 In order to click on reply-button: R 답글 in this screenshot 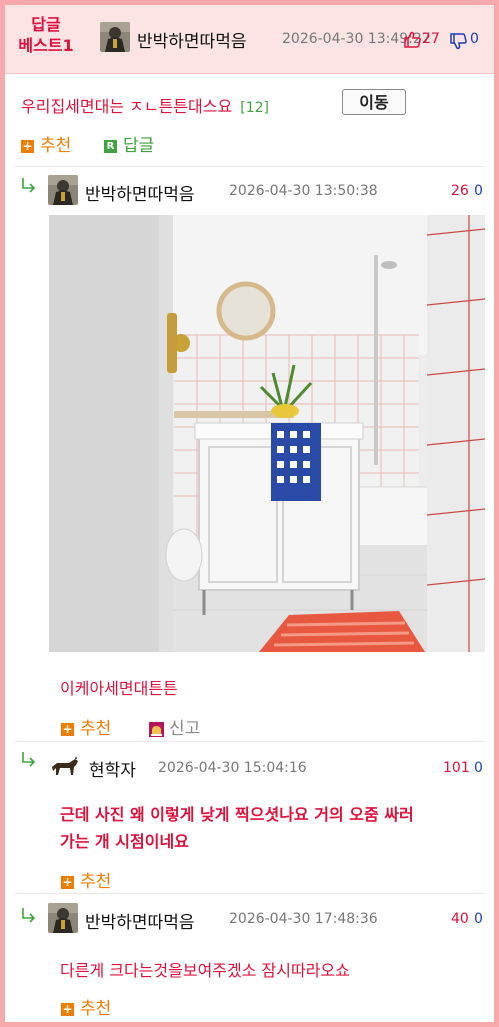, I will do `click(129, 143)`.